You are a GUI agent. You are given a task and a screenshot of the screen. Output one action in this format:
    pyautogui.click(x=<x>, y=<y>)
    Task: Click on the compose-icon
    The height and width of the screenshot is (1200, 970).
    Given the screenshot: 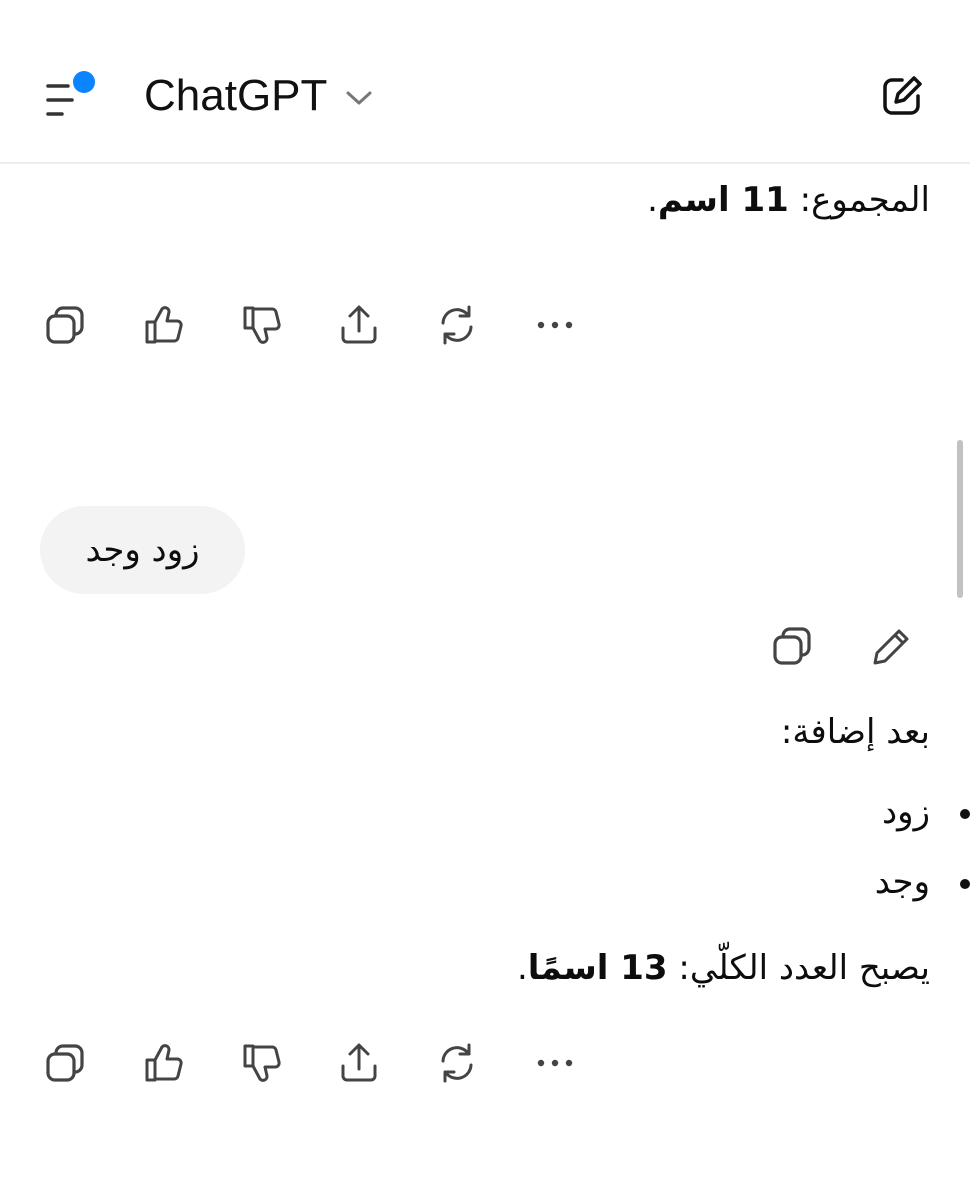 What is the action you would take?
    pyautogui.click(x=902, y=95)
    